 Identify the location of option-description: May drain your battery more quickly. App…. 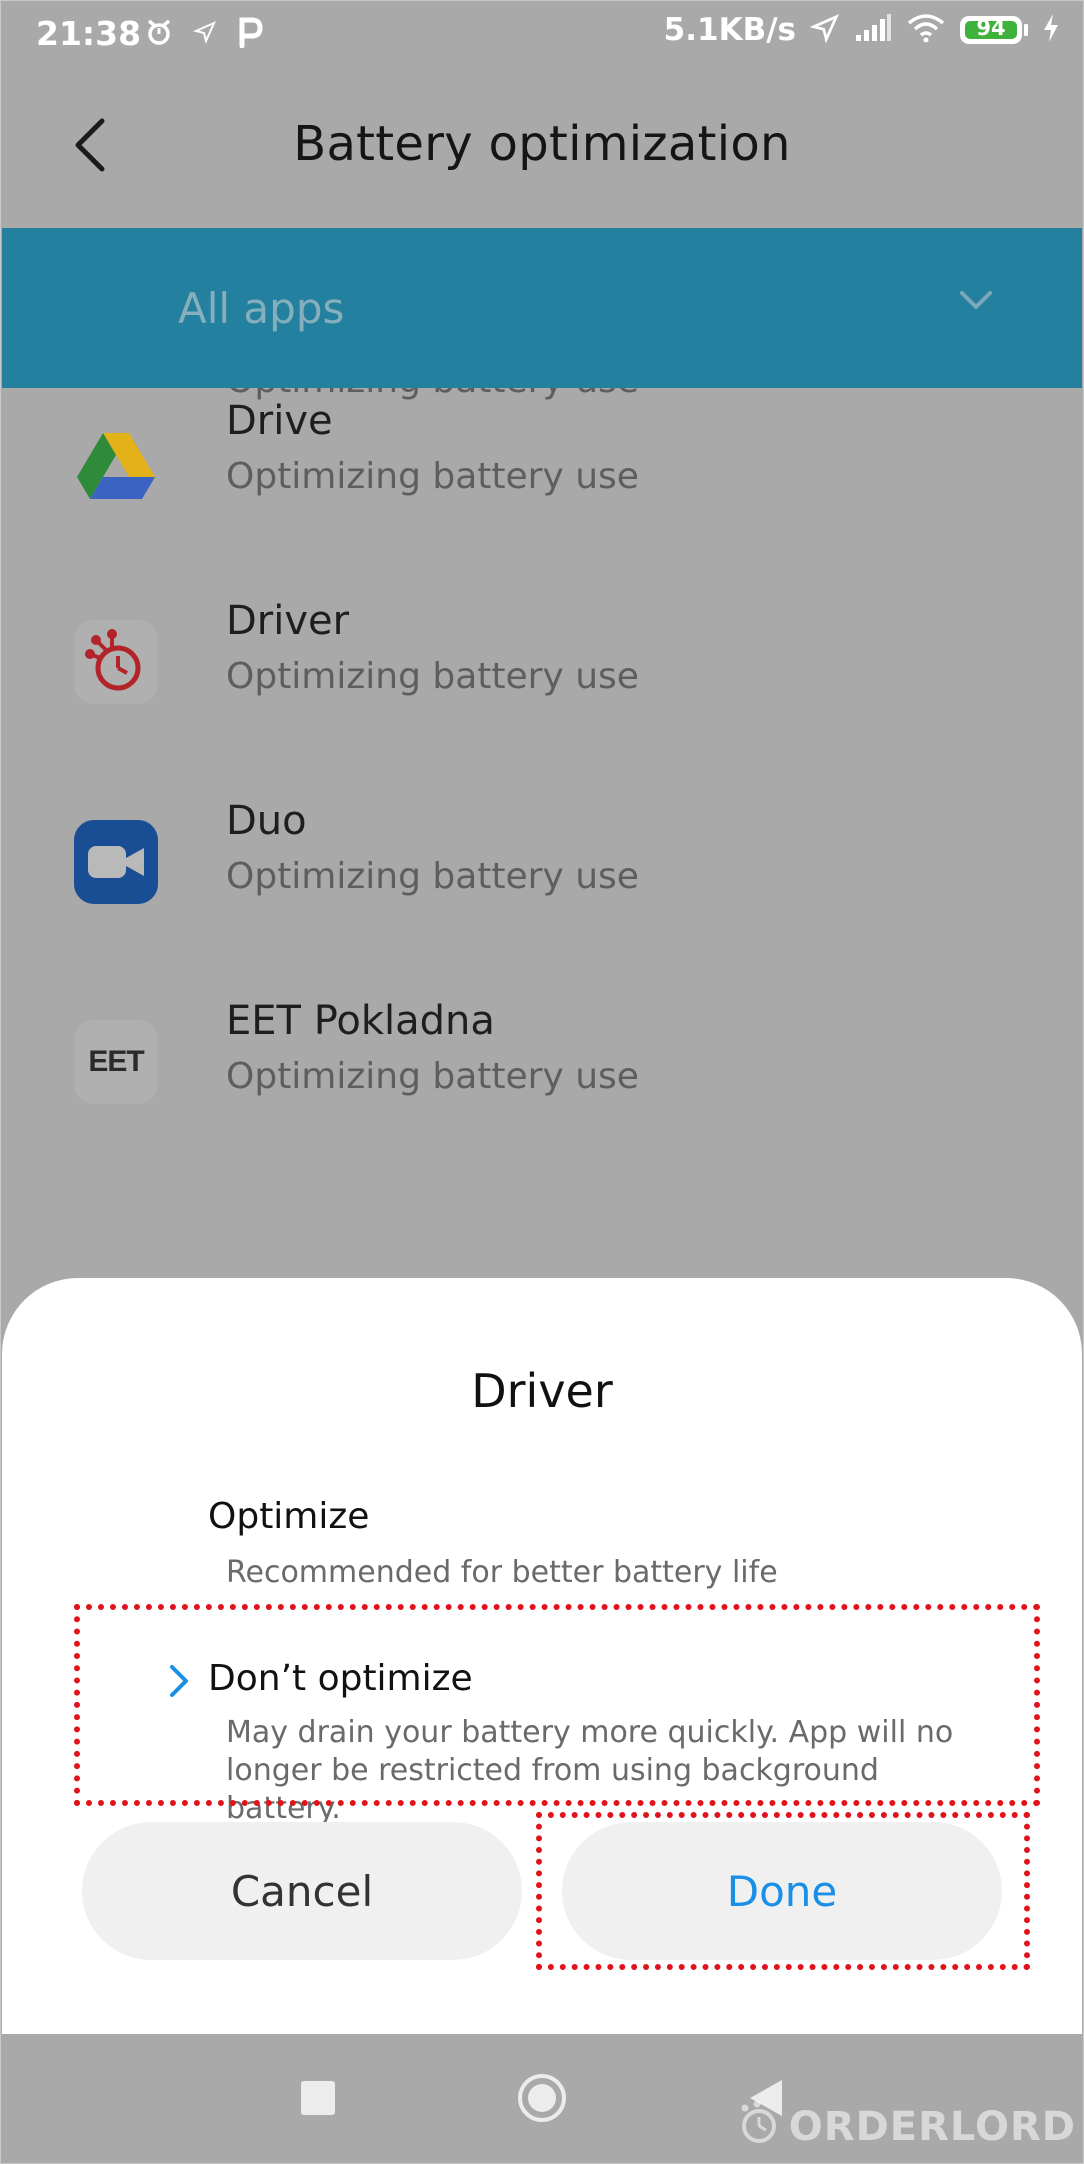
(590, 1770).